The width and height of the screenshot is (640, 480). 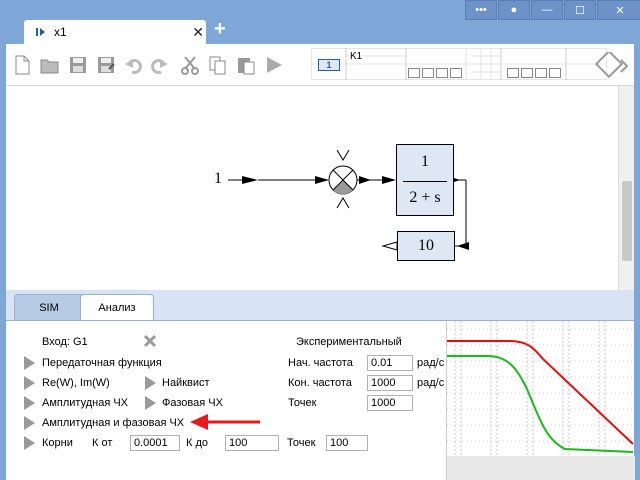 What do you see at coordinates (150, 383) in the screenshot?
I see `run-nyquist-icon` at bounding box center [150, 383].